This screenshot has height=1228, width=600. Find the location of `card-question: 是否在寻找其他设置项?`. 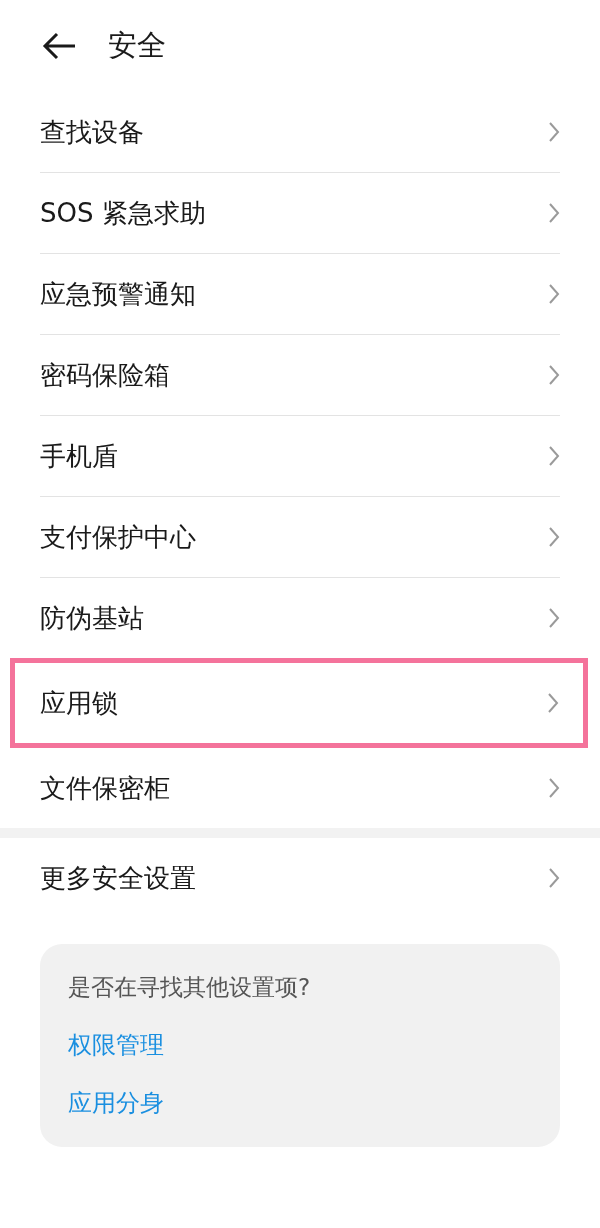

card-question: 是否在寻找其他设置项? is located at coordinates (190, 987).